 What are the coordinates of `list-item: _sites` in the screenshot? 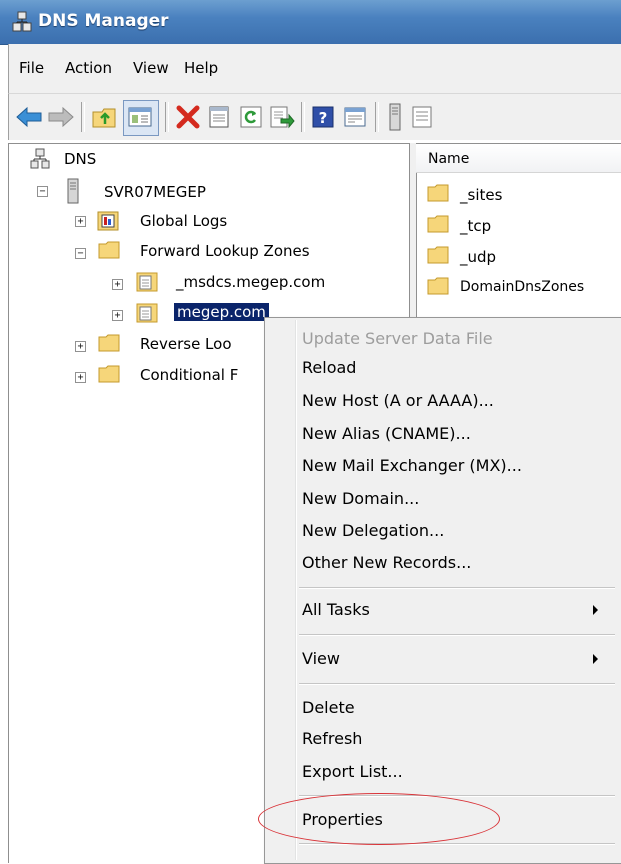 It's located at (481, 195).